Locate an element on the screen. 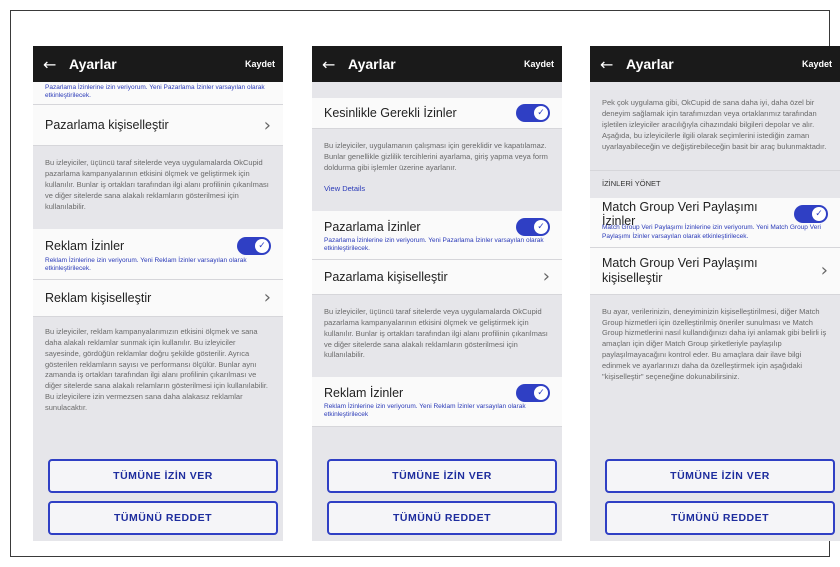 This screenshot has width=840, height=567. match-group-sharing-row: Match Group Veri Paylaşımı İzinler ✓ is located at coordinates (715, 213).